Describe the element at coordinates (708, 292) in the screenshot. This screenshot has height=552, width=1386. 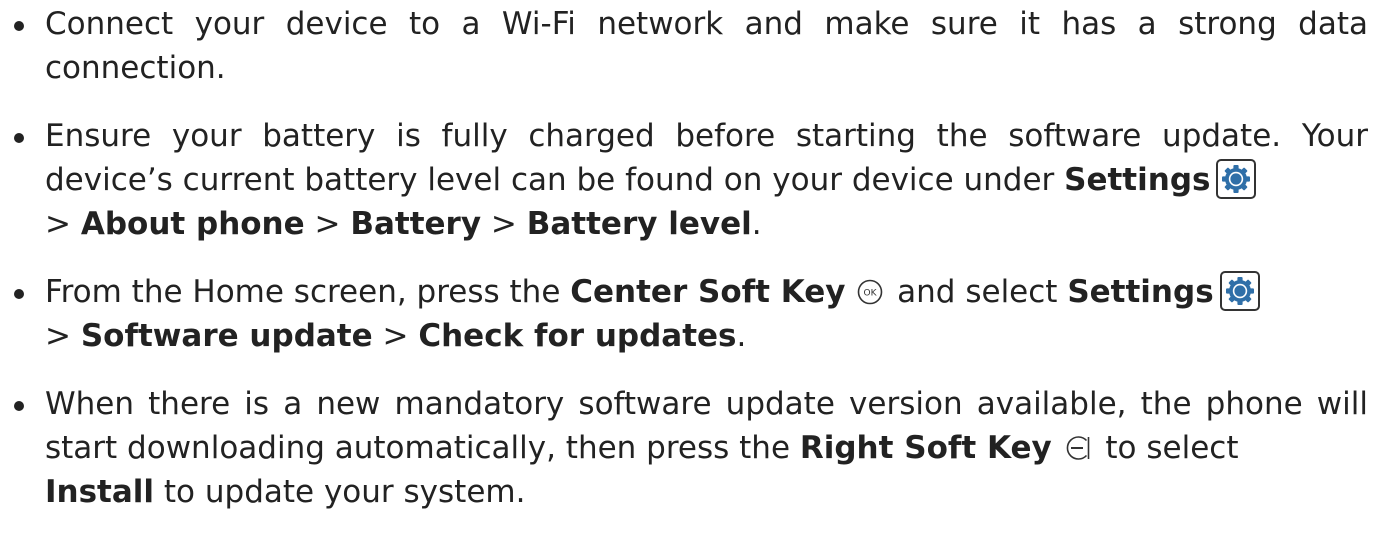
I see `center-soft-key-label: Center Soft Key` at that location.